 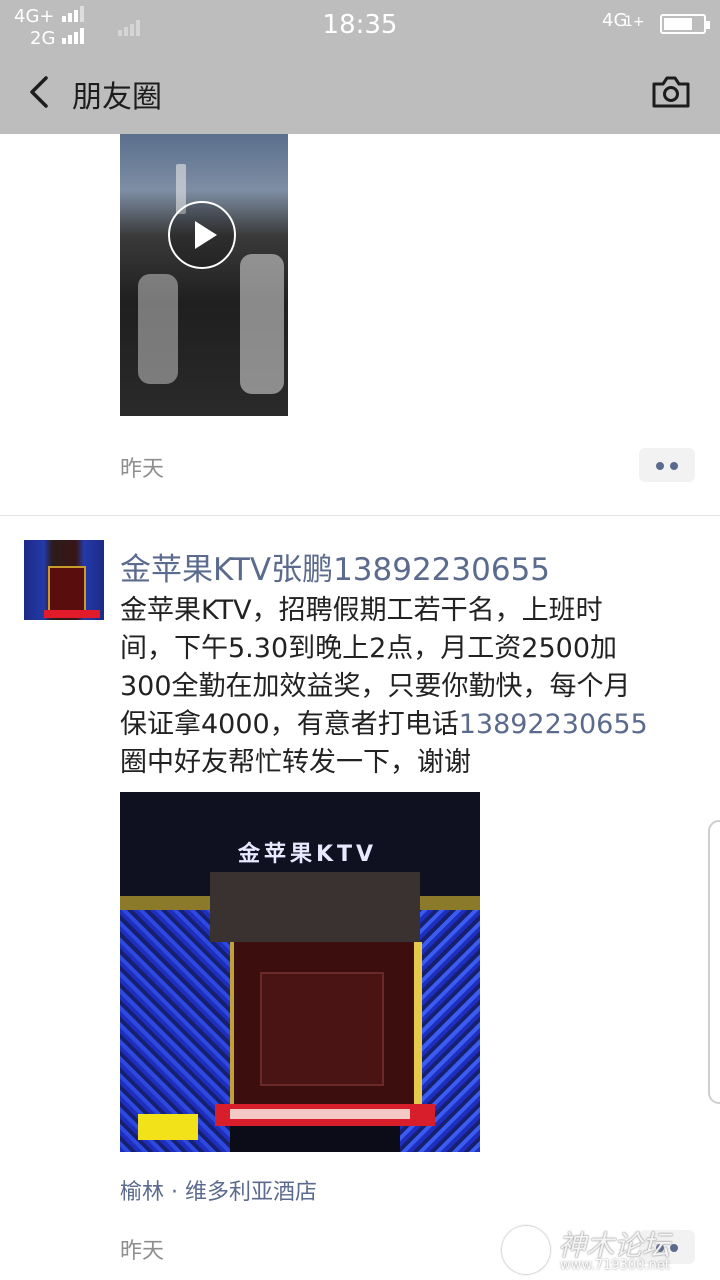 I want to click on more-options-button, so click(x=667, y=465).